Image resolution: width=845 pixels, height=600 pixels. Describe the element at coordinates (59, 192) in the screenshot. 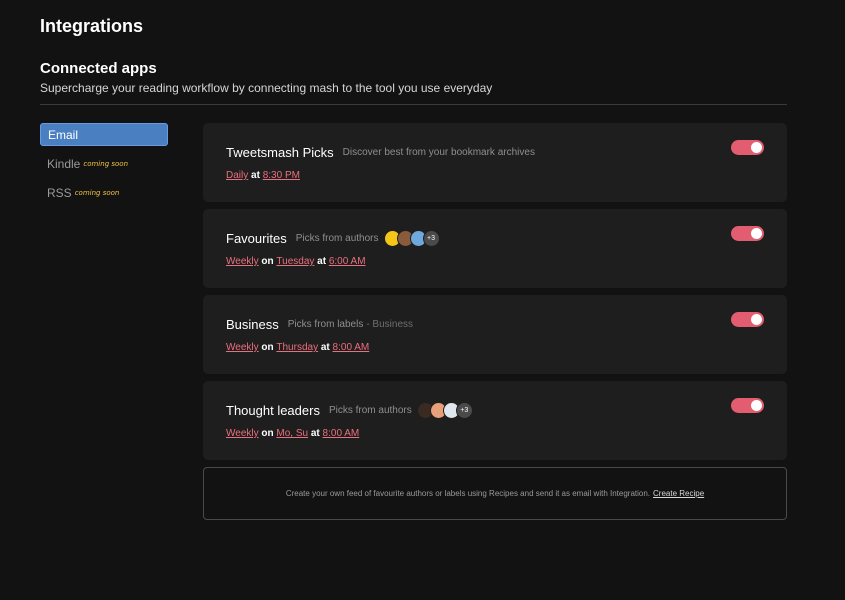

I see `sidebar-item-label: RSS` at that location.